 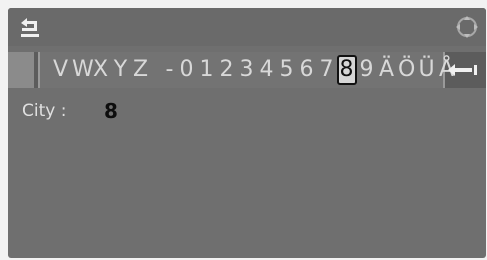 What do you see at coordinates (287, 70) in the screenshot?
I see `speller-char: 5` at bounding box center [287, 70].